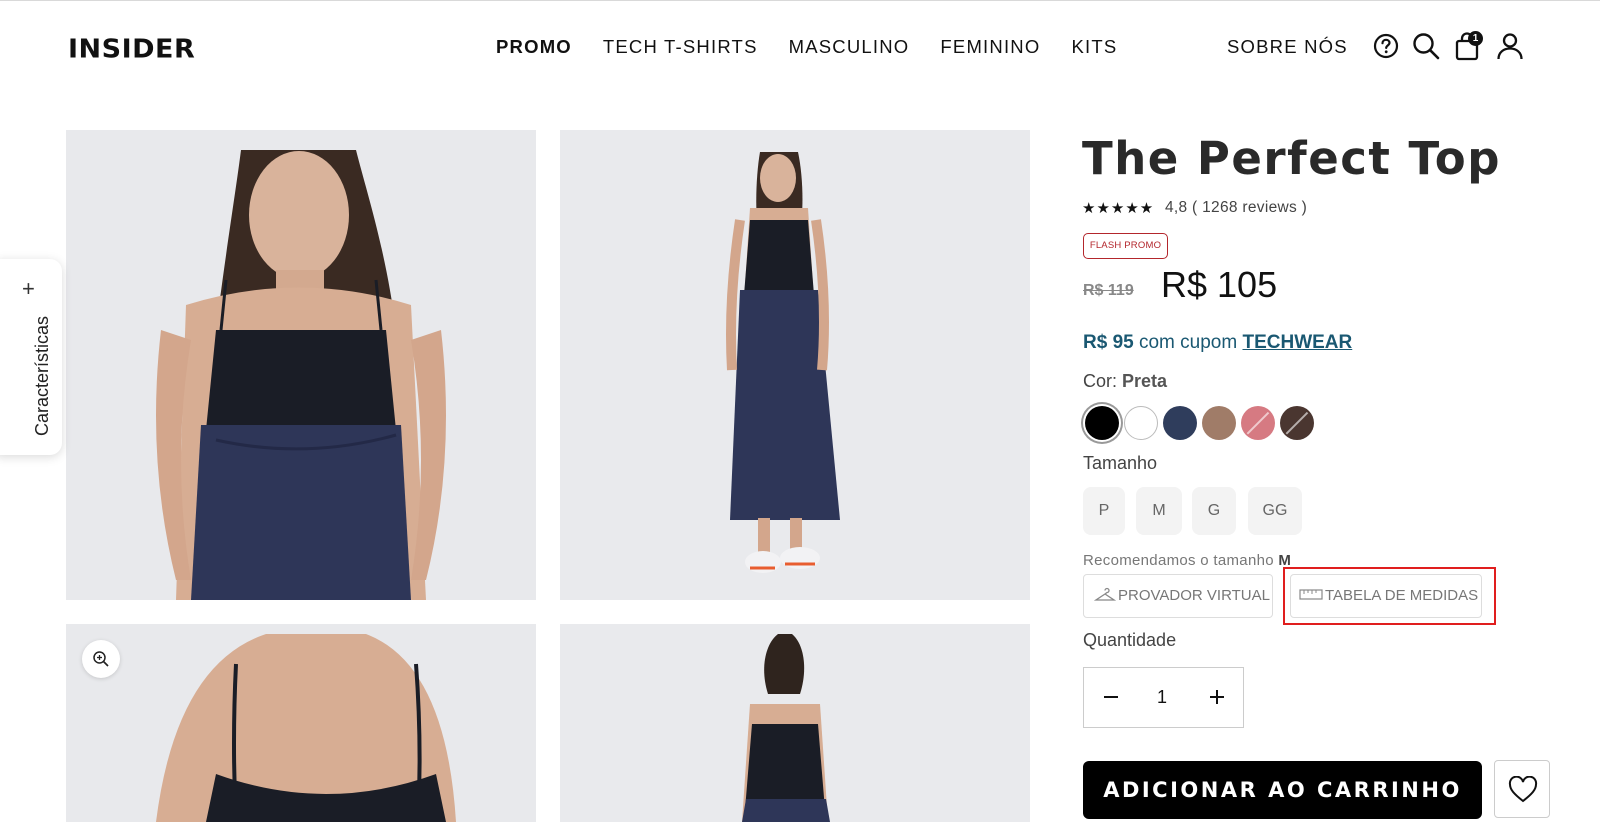  What do you see at coordinates (1180, 423) in the screenshot?
I see `color-swatch-navy` at bounding box center [1180, 423].